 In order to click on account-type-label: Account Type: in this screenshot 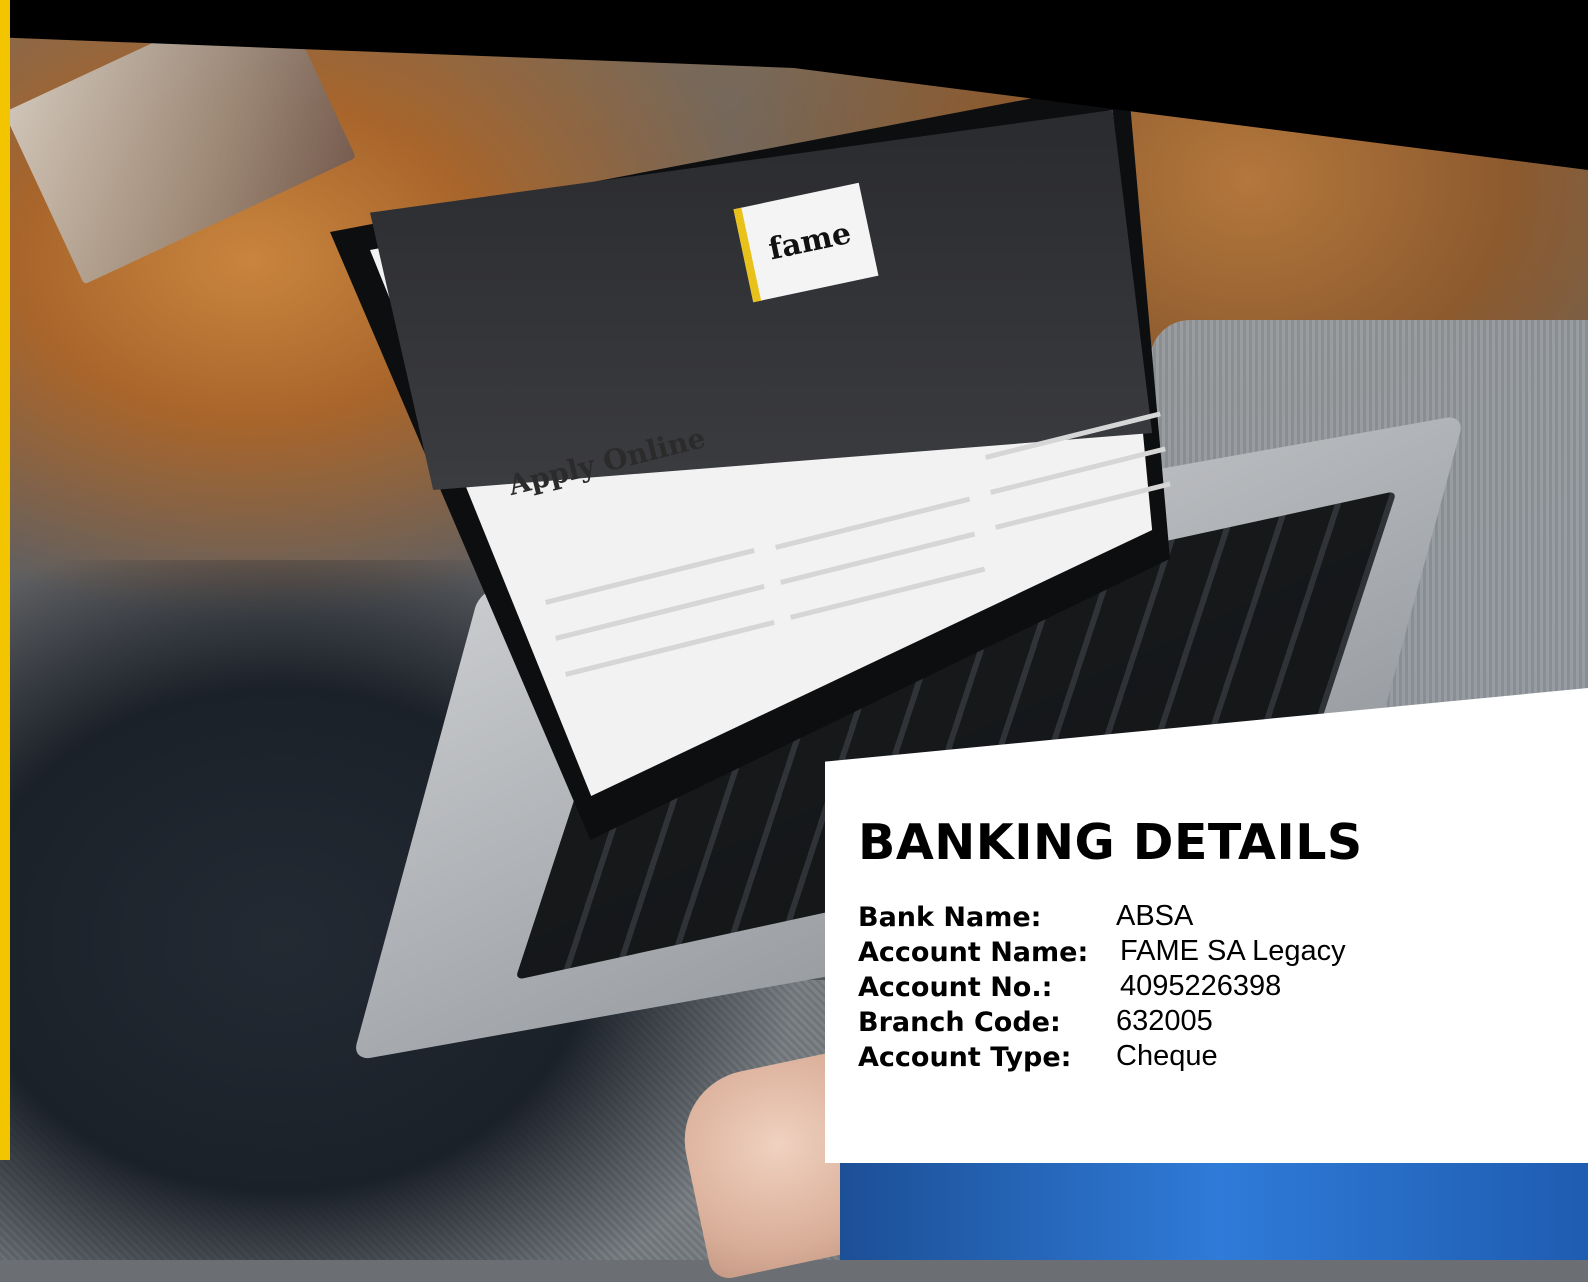, I will do `click(965, 1057)`.